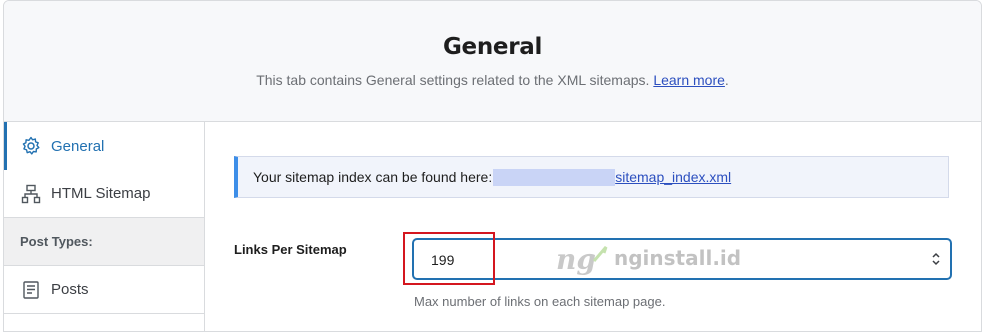 This screenshot has height=332, width=983. Describe the element at coordinates (554, 177) in the screenshot. I see `redacted-url` at that location.